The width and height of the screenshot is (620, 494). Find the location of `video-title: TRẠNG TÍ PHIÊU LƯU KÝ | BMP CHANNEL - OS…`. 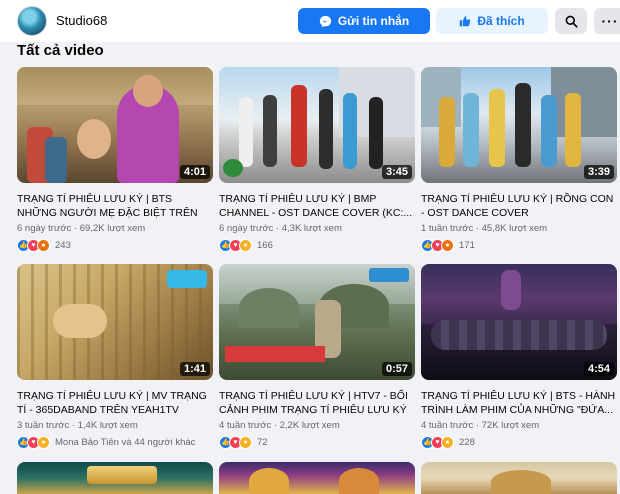

video-title: TRẠNG TÍ PHIÊU LƯU KÝ | BMP CHANNEL - OS… is located at coordinates (317, 206).